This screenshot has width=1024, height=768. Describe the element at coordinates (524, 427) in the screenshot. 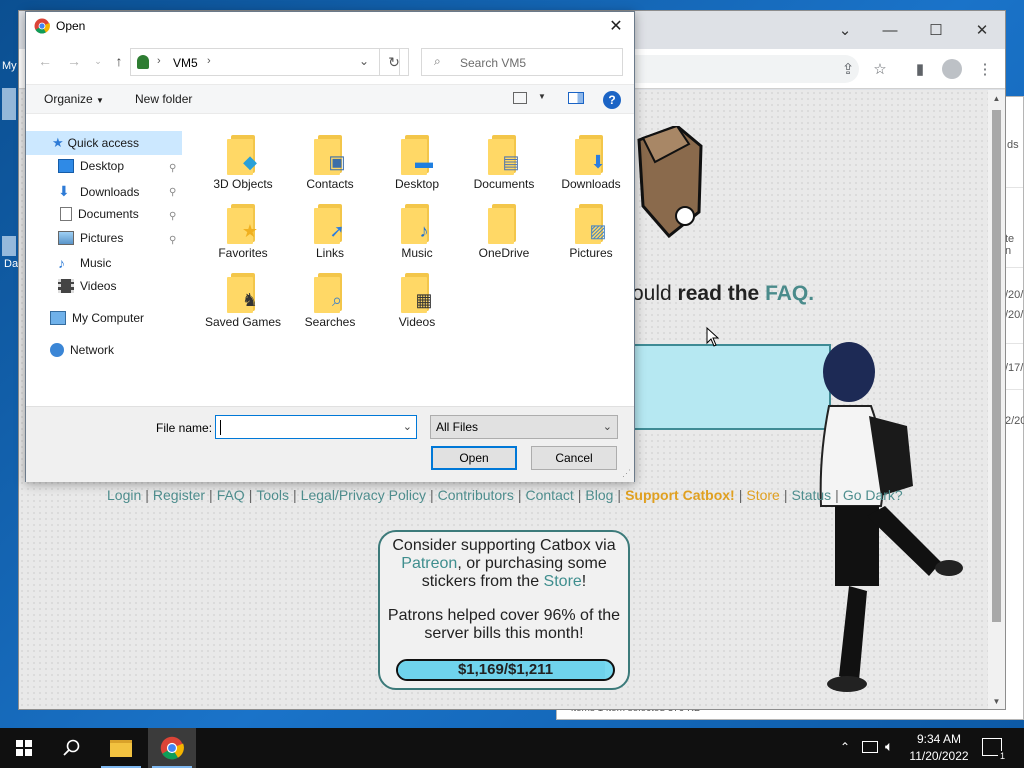

I see `file-type-filter: All Files ⌄` at that location.